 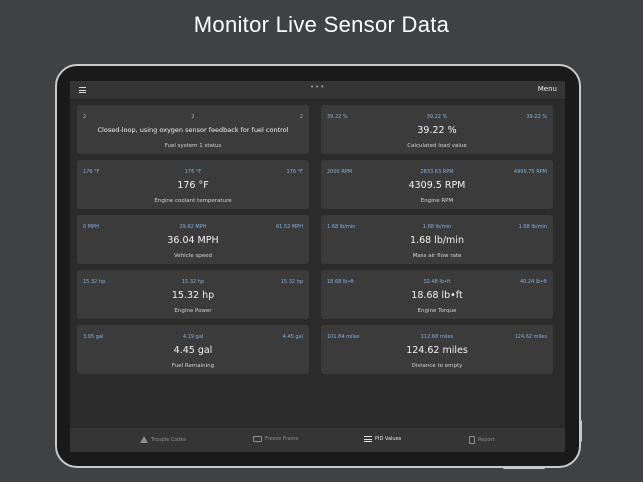 I want to click on pid-value: 4309.5 RPM, so click(x=437, y=185).